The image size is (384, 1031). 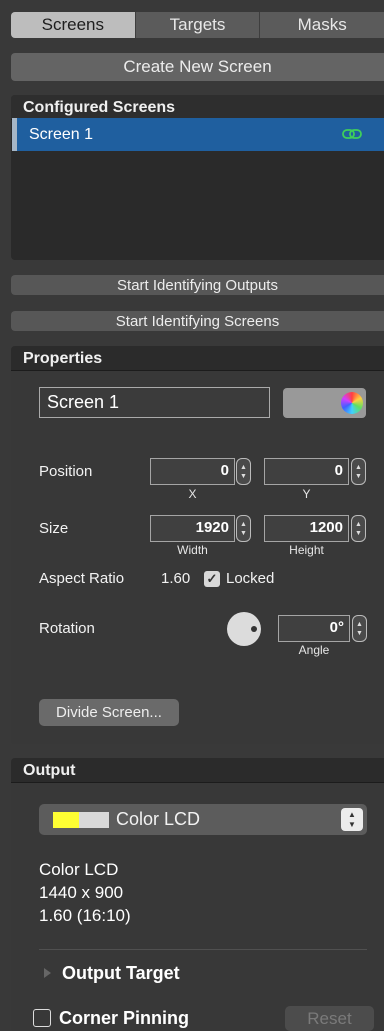 I want to click on link-icon, so click(x=352, y=136).